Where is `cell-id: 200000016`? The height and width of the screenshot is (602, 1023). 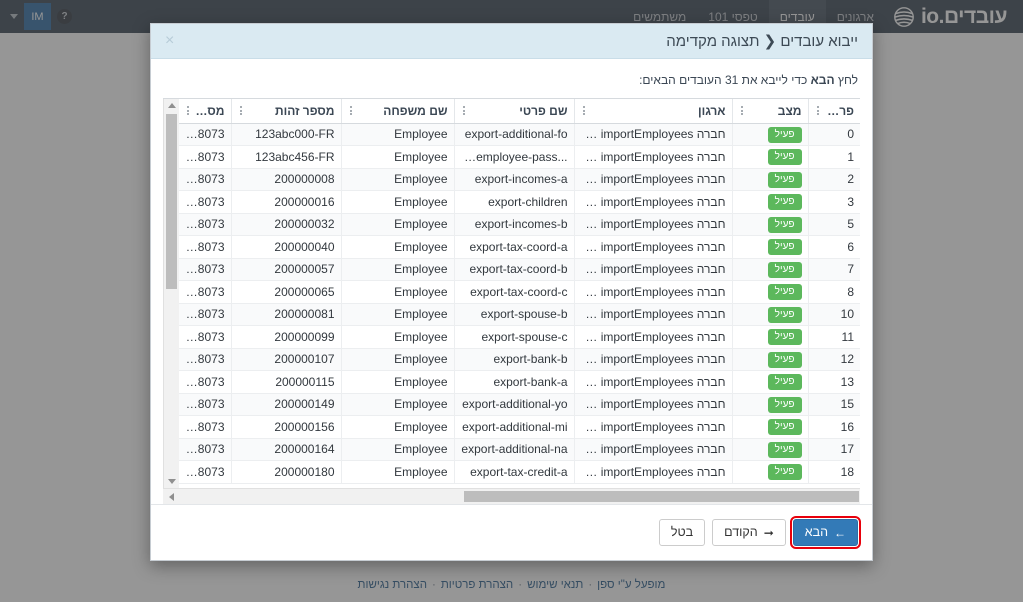
cell-id: 200000016 is located at coordinates (285, 202).